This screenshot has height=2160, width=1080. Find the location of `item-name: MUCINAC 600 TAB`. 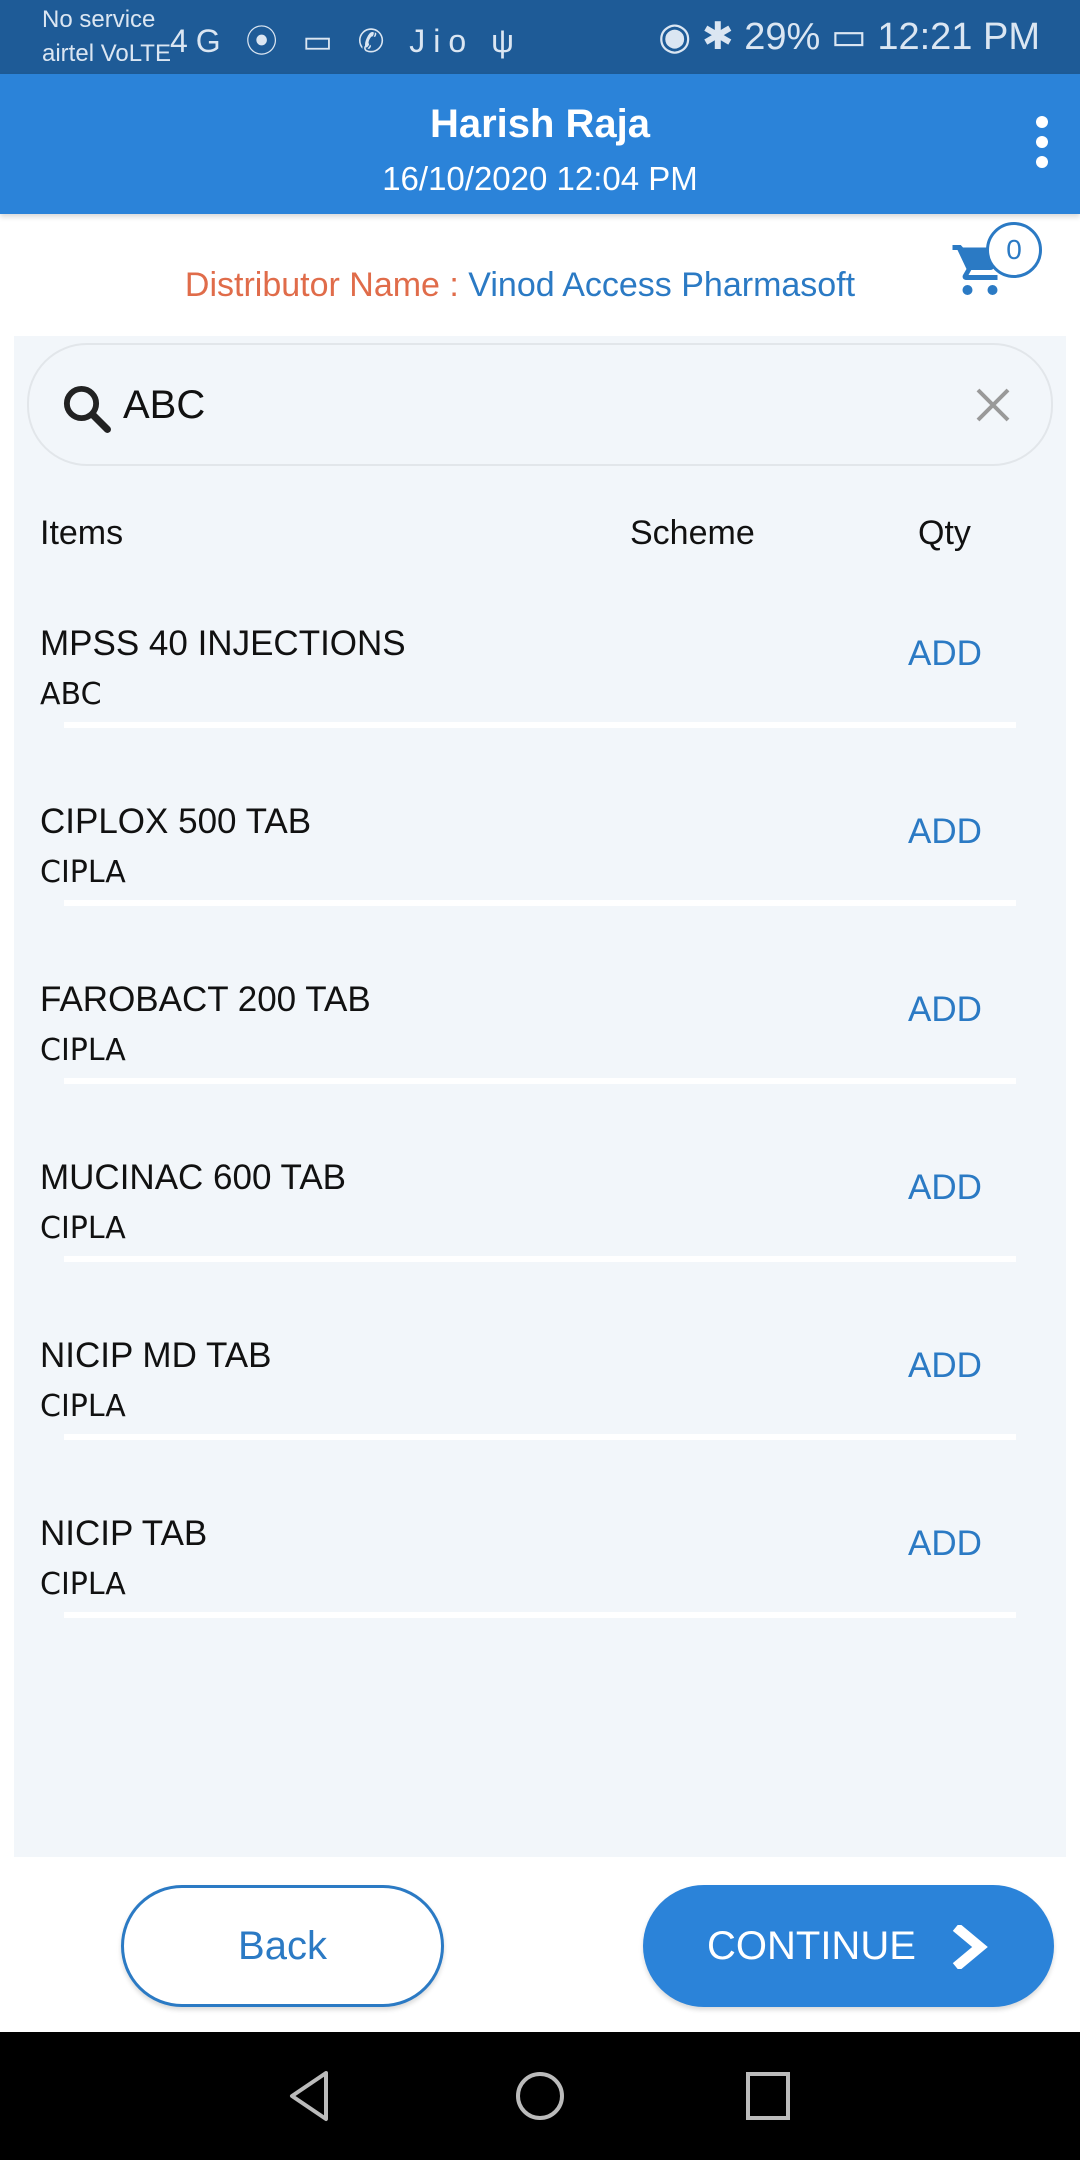

item-name: MUCINAC 600 TAB is located at coordinates (193, 1177).